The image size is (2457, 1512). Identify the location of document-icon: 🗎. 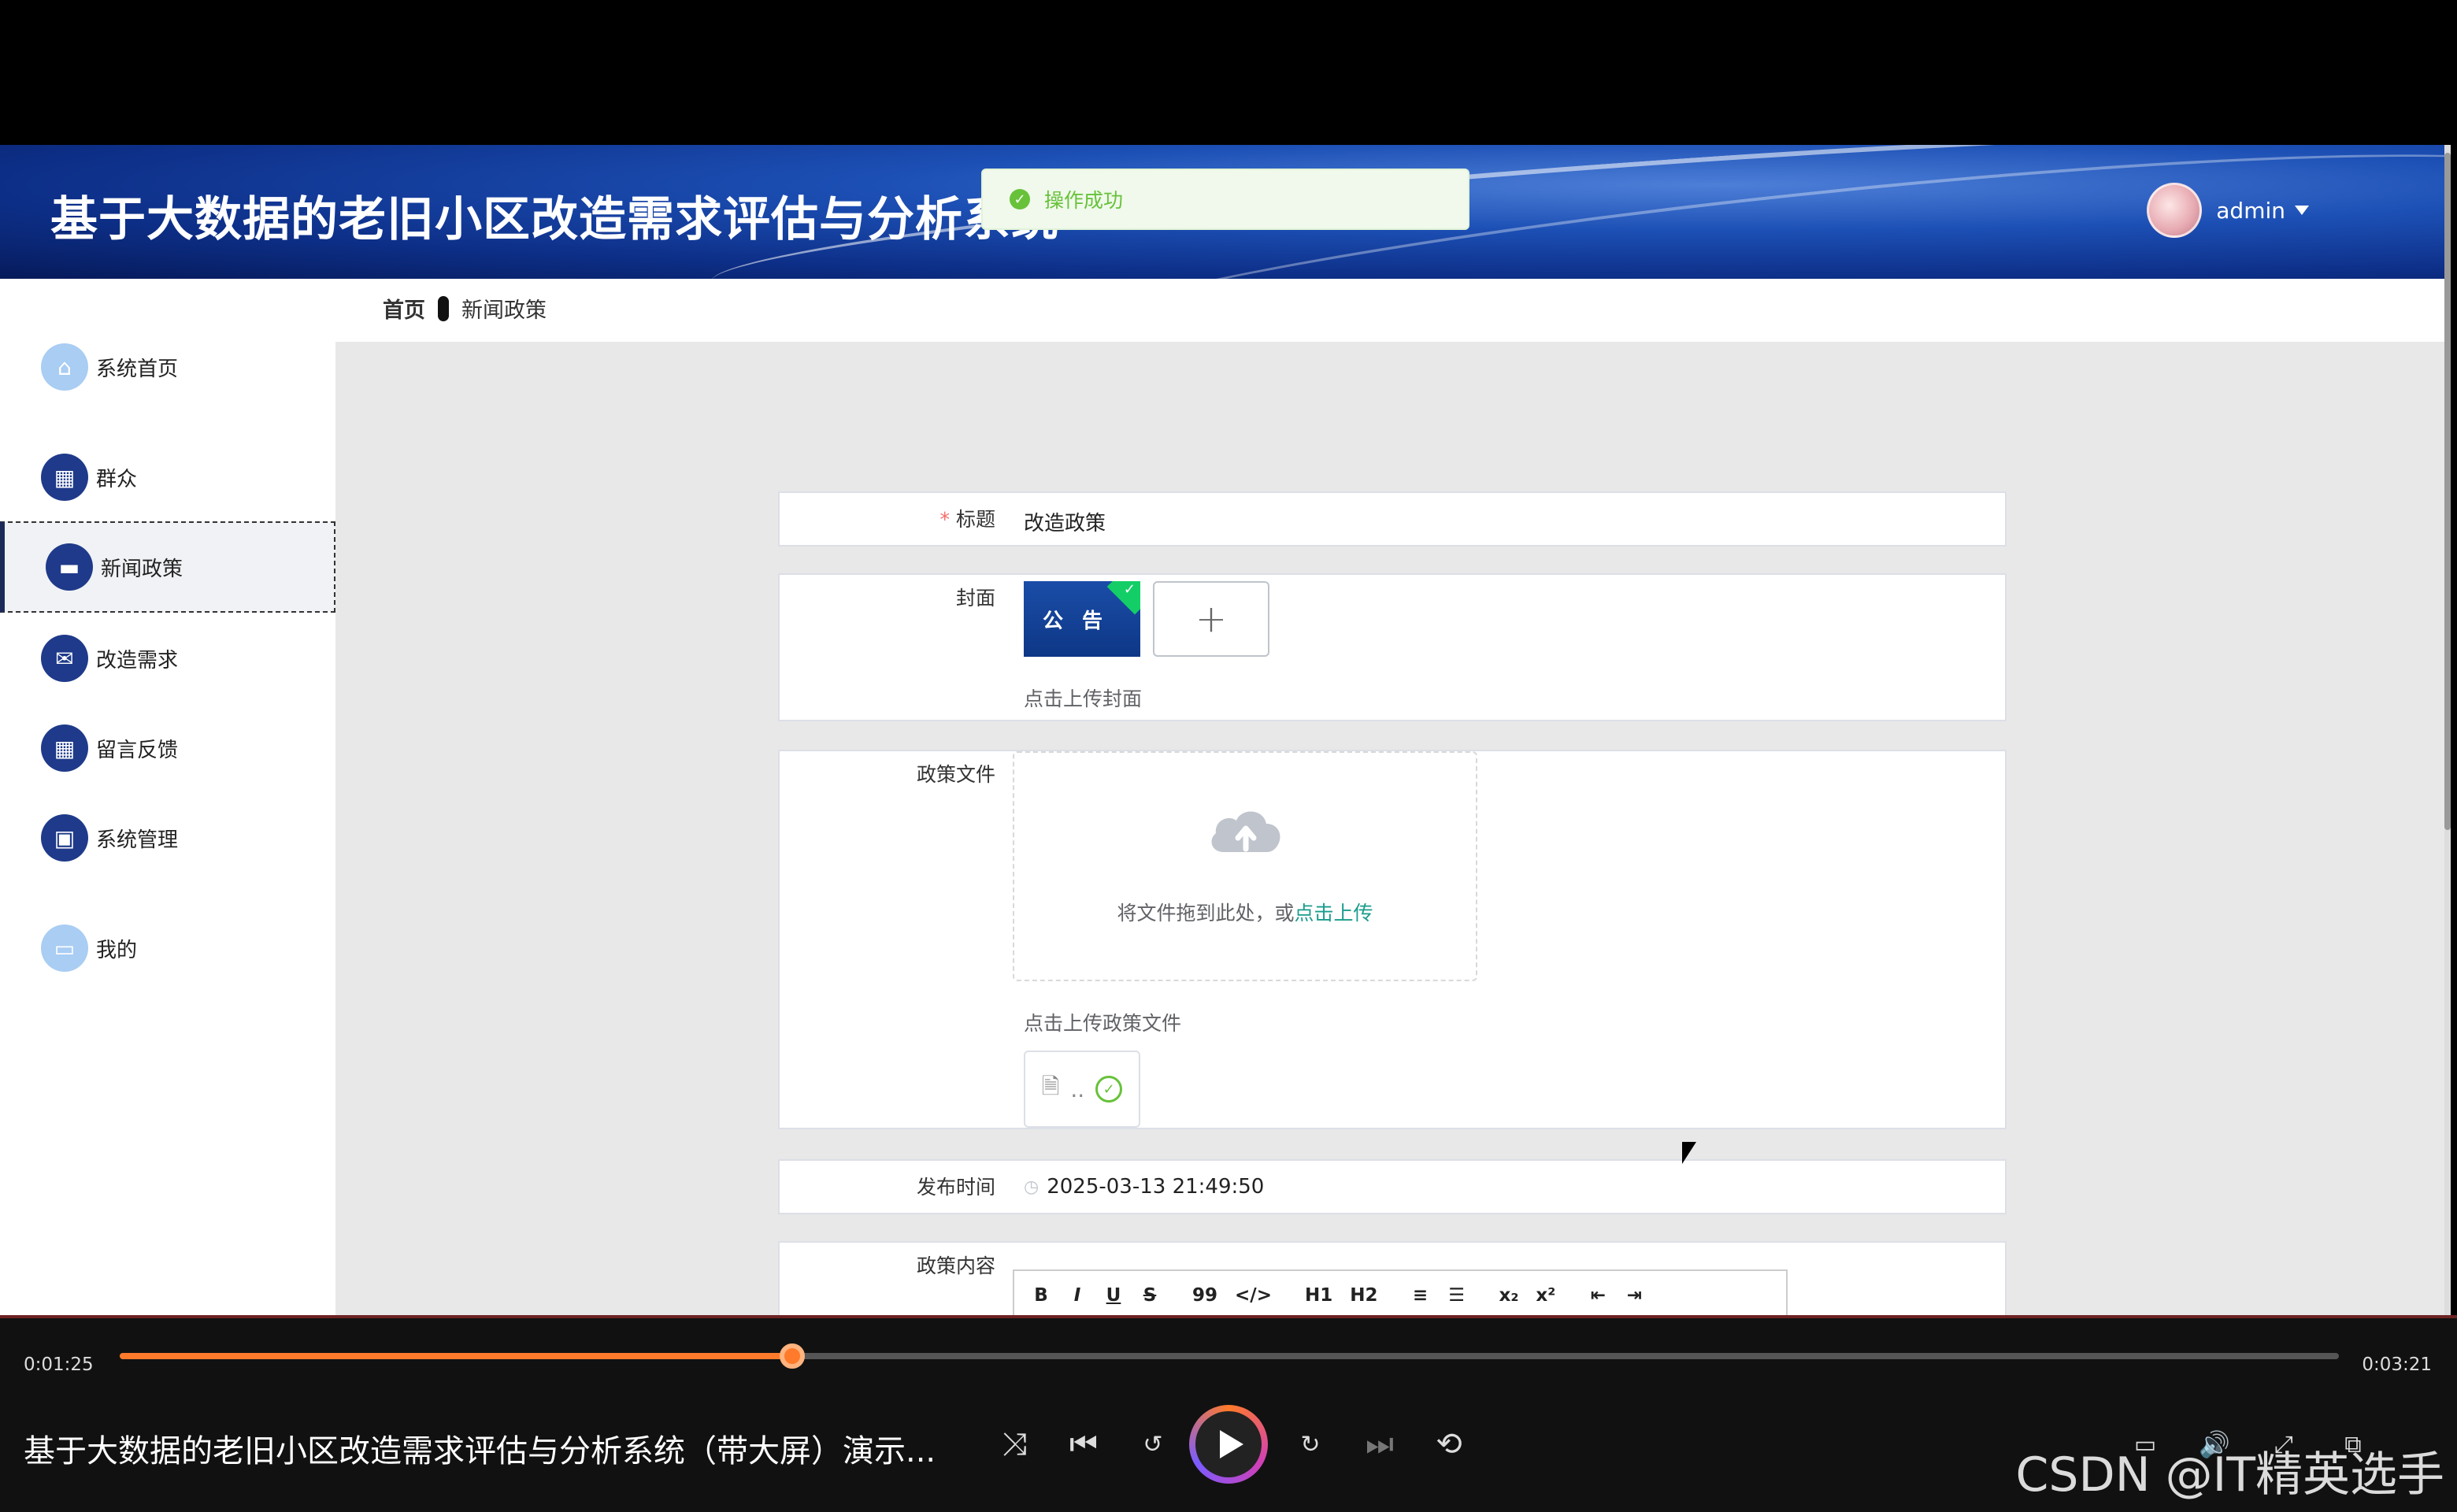
(1050, 1086).